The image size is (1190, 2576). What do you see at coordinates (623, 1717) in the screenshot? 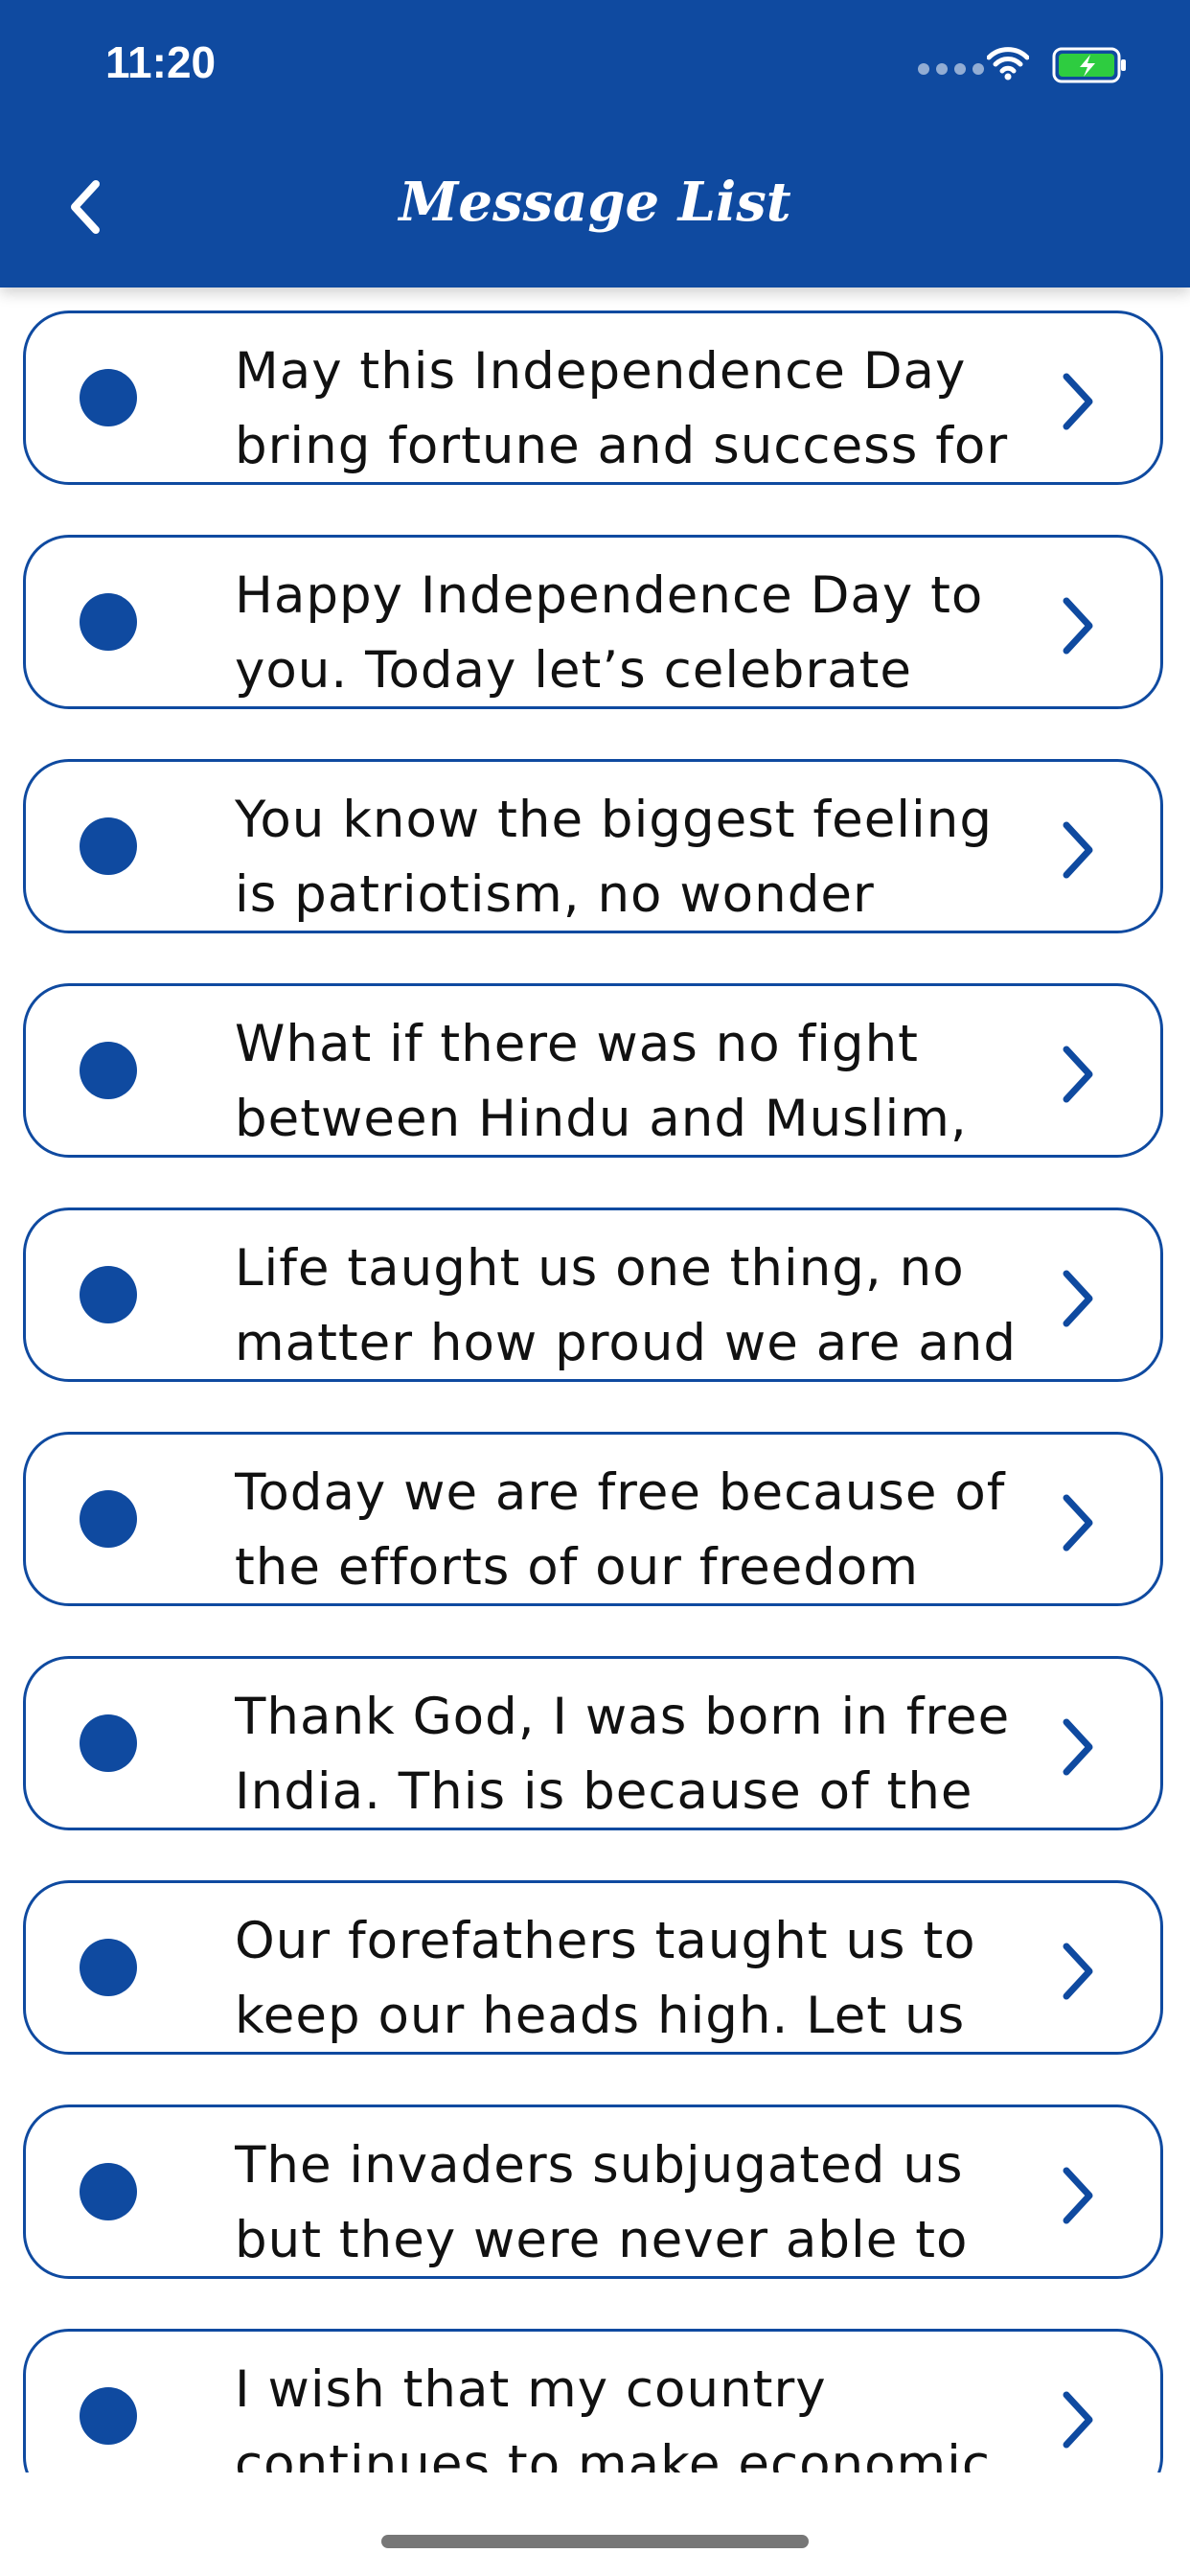
I see `message-line-1: Thank God, I was born in free` at bounding box center [623, 1717].